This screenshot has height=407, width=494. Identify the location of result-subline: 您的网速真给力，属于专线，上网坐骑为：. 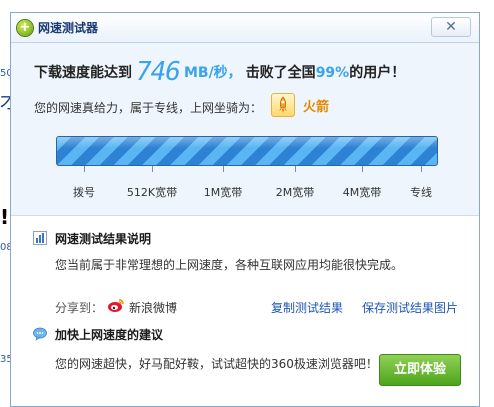
(148, 108).